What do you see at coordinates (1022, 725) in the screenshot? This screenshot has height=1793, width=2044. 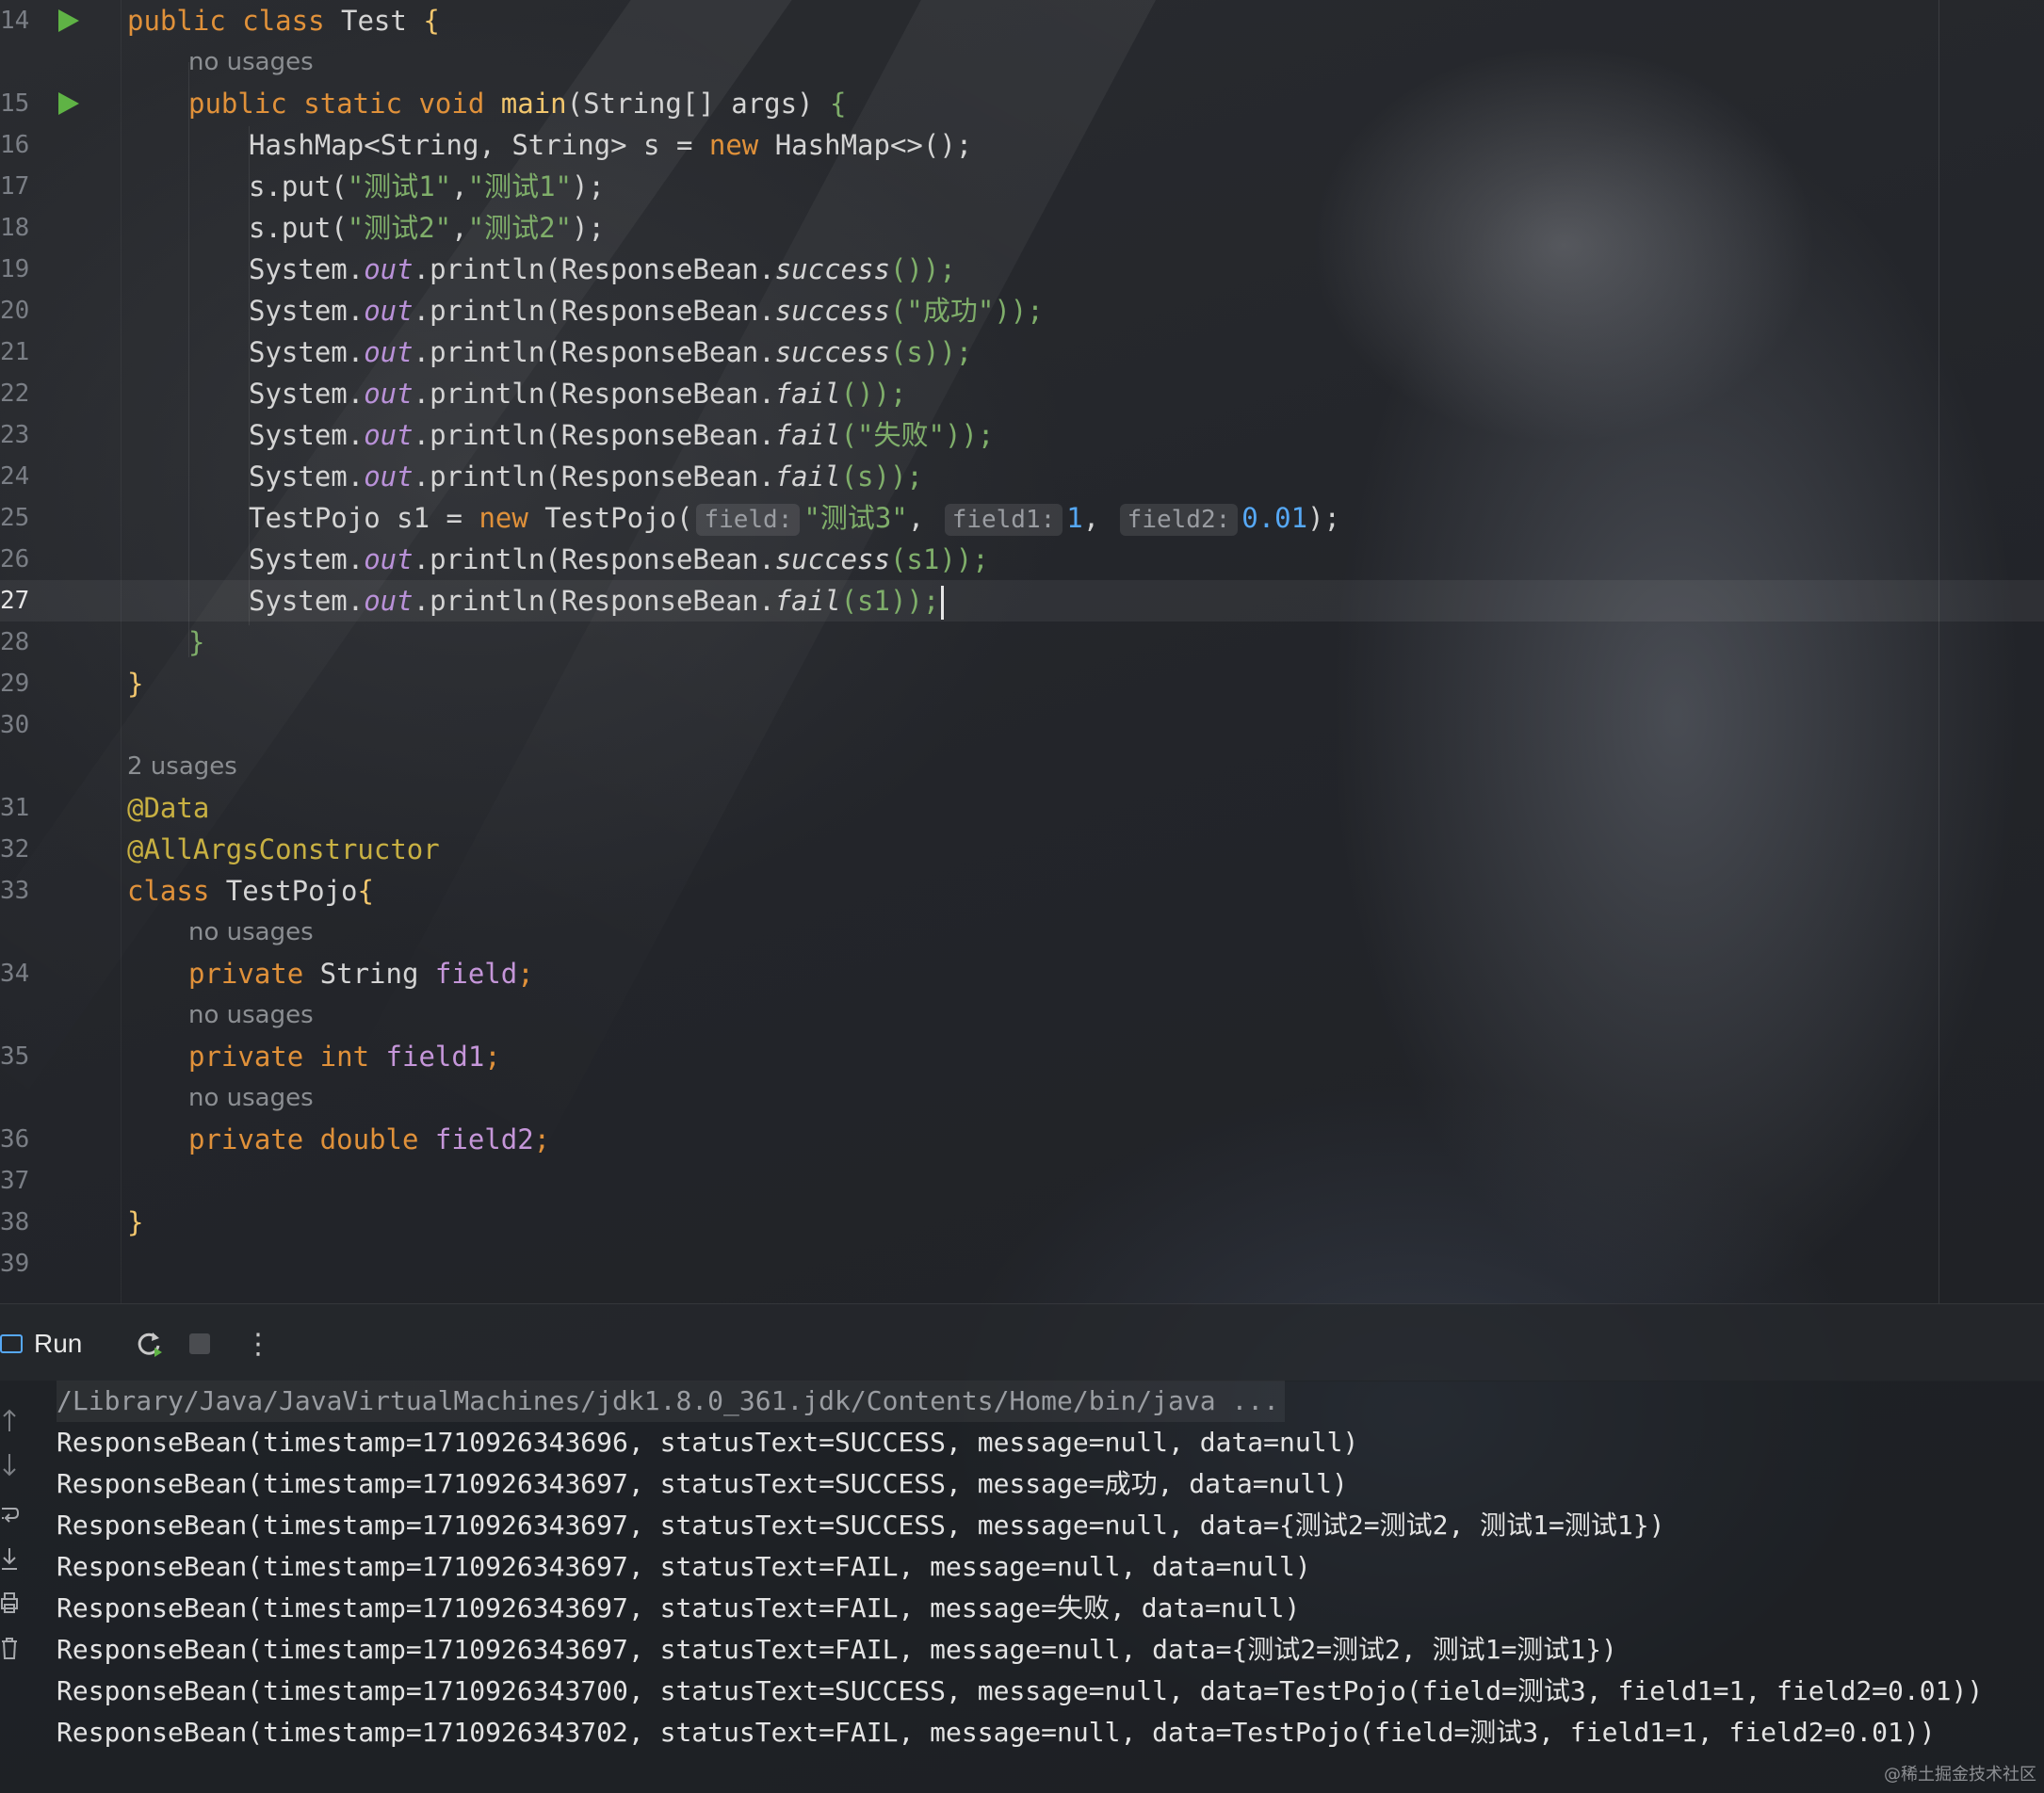 I see `code-line-30: 30` at bounding box center [1022, 725].